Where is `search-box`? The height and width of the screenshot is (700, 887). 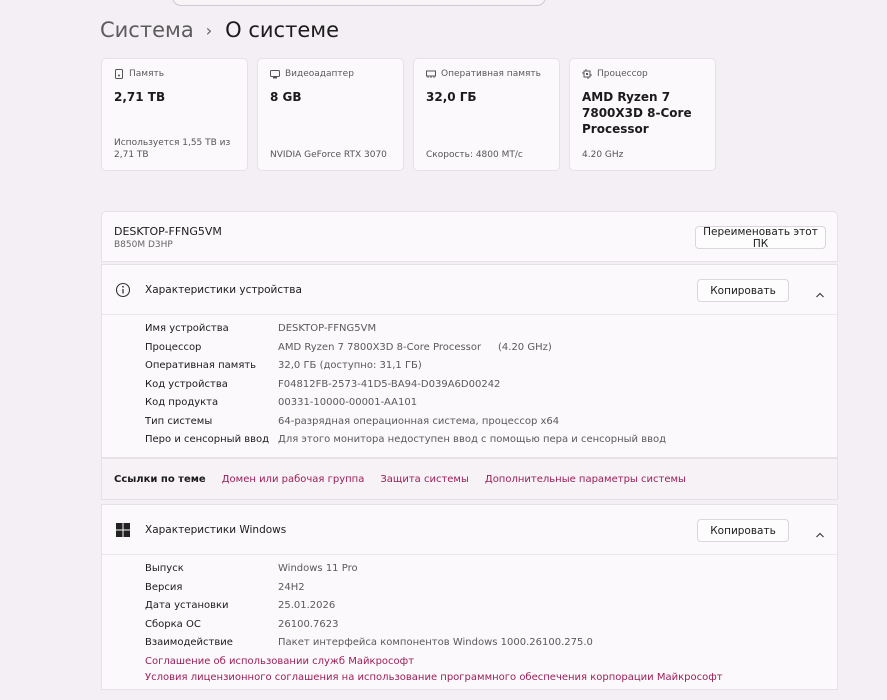 search-box is located at coordinates (359, 3).